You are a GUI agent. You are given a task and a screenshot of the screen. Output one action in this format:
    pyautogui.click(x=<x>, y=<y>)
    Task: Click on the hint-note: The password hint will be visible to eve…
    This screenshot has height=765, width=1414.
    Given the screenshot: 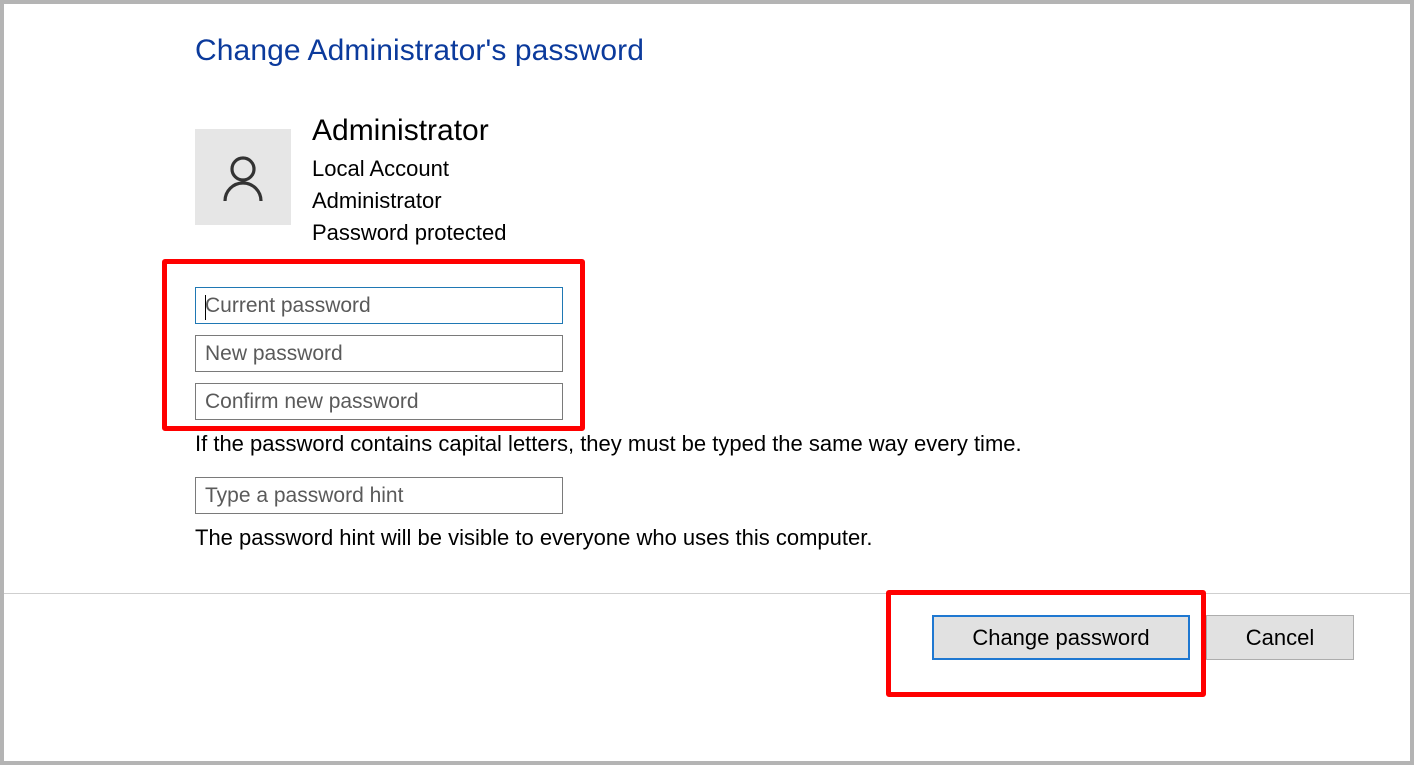 What is the action you would take?
    pyautogui.click(x=534, y=537)
    